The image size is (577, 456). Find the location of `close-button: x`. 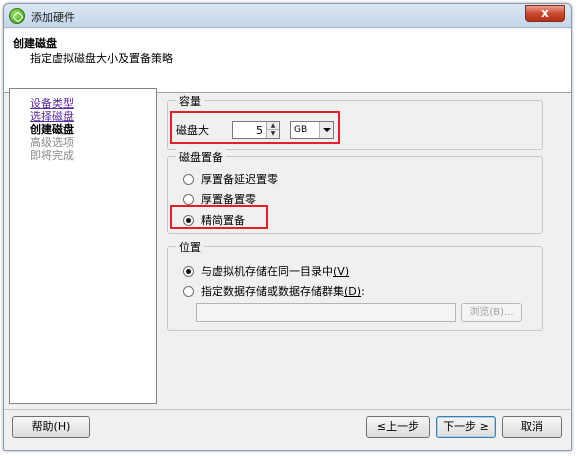

close-button: x is located at coordinates (545, 13).